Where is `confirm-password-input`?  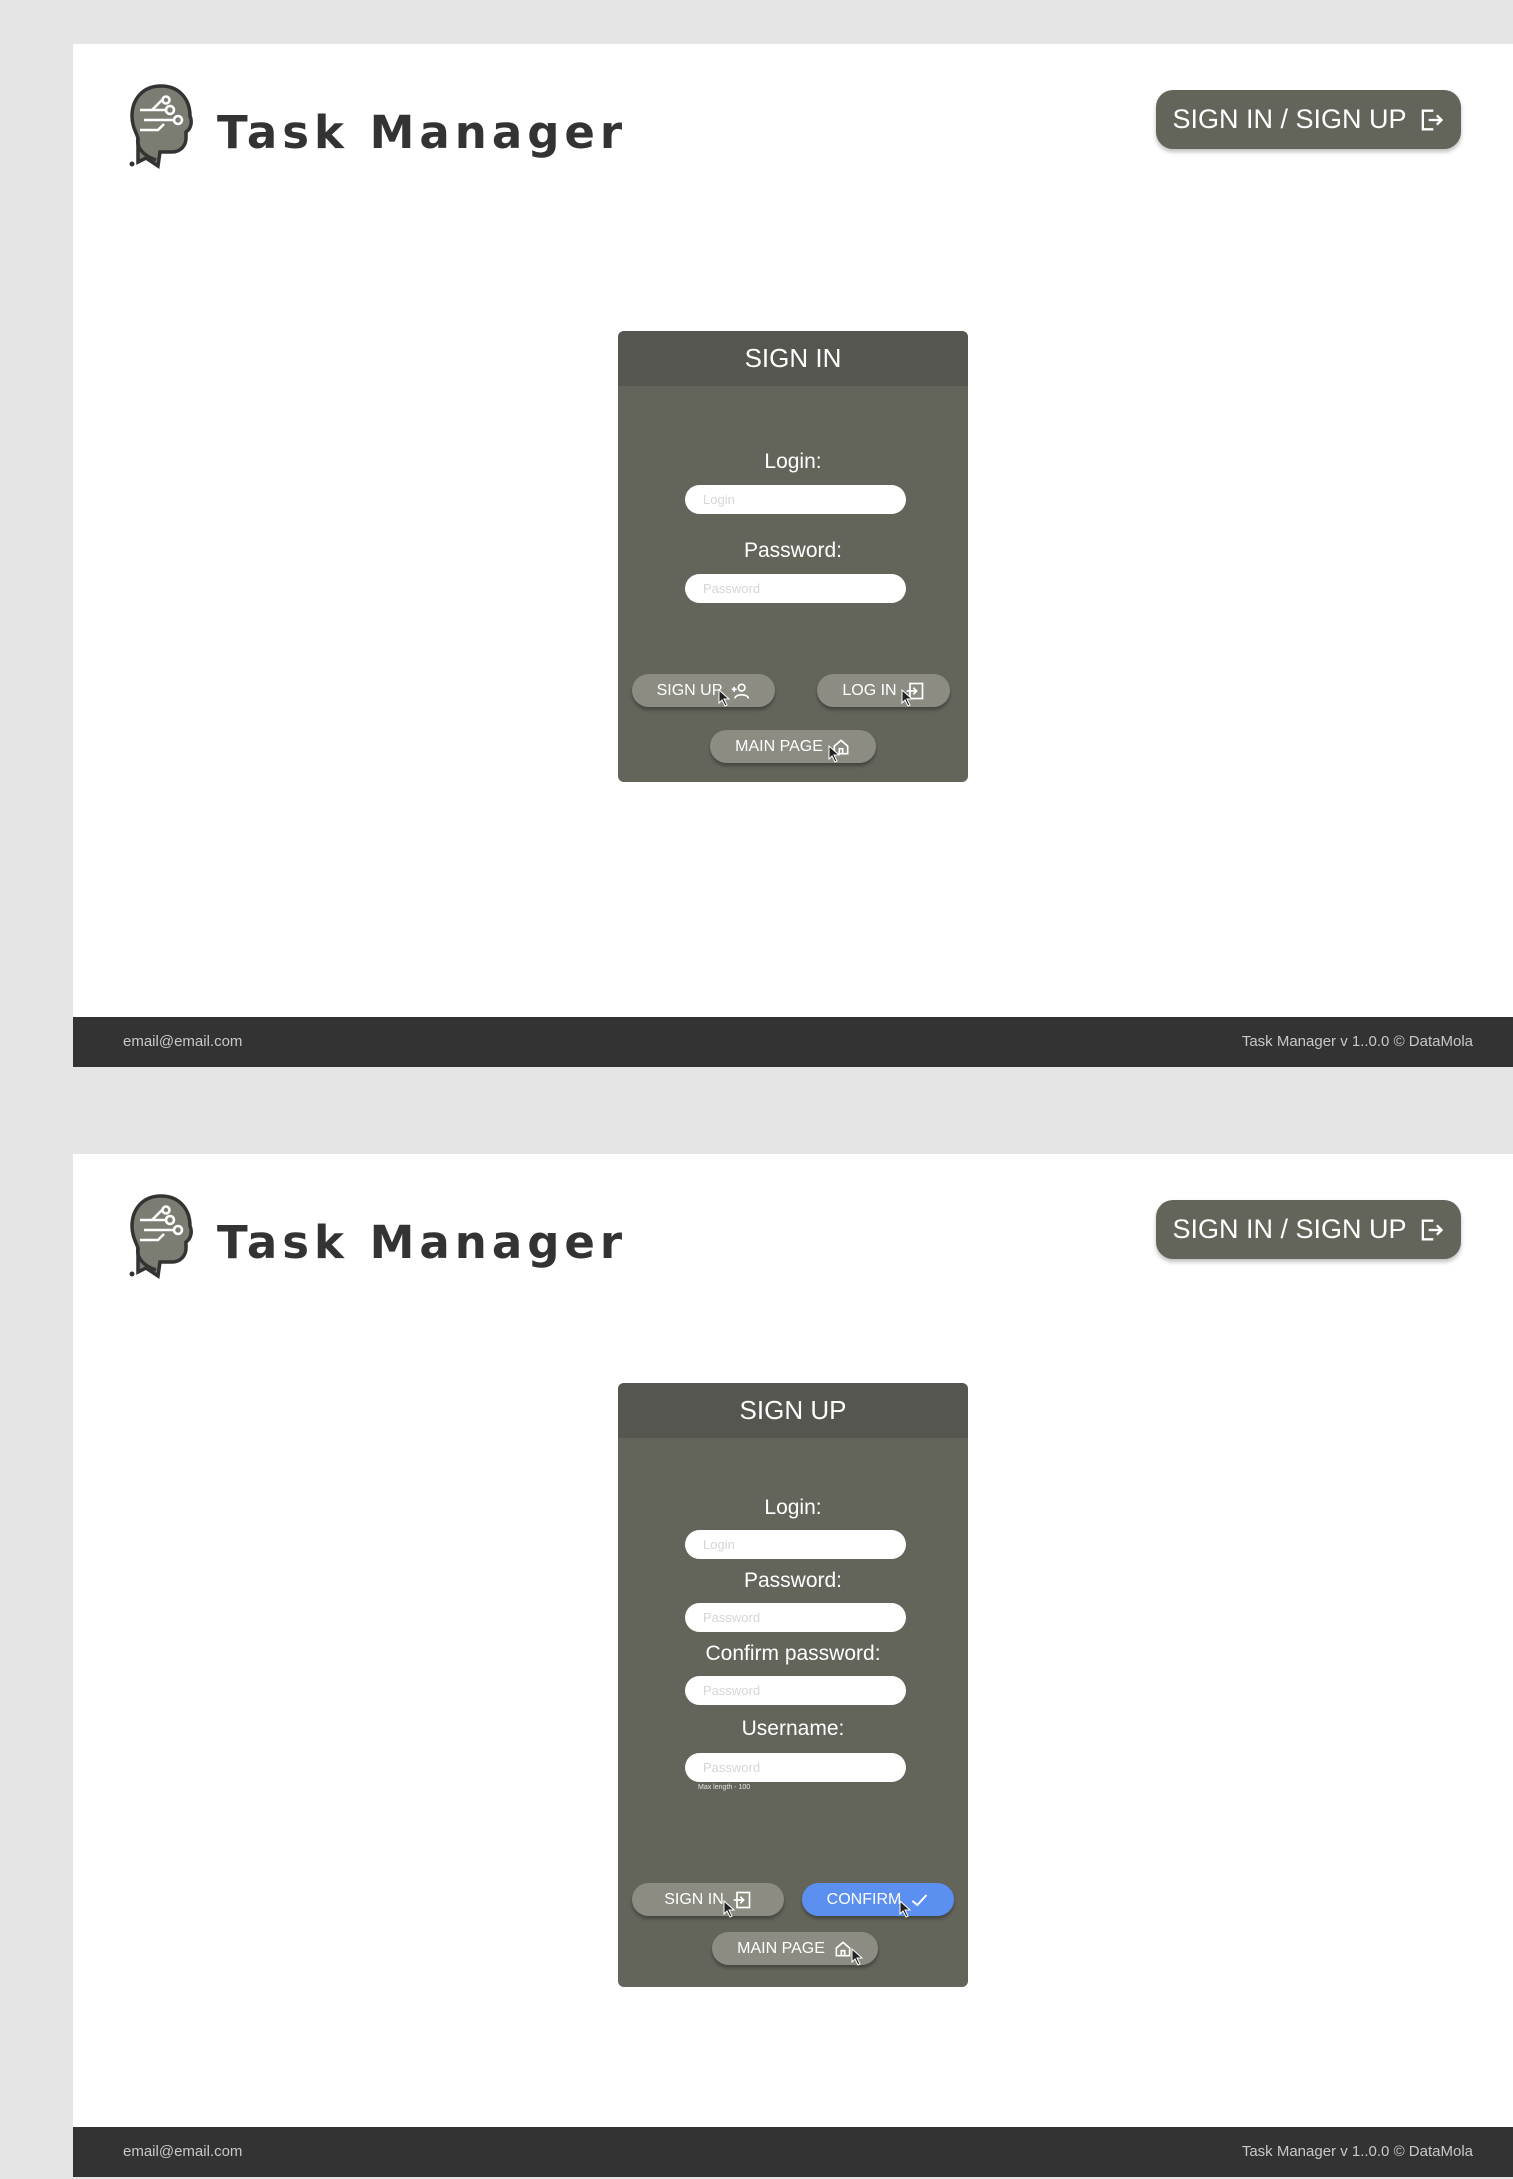
confirm-password-input is located at coordinates (795, 1690).